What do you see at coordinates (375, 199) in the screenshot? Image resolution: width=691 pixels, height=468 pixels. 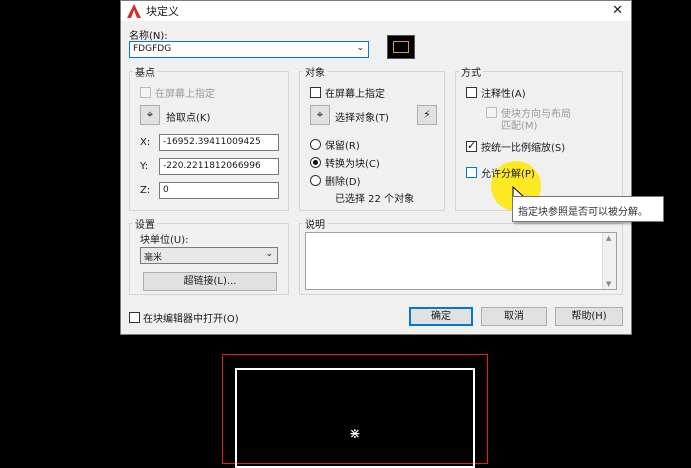 I see `selected-count: 已选择 22 个对象` at bounding box center [375, 199].